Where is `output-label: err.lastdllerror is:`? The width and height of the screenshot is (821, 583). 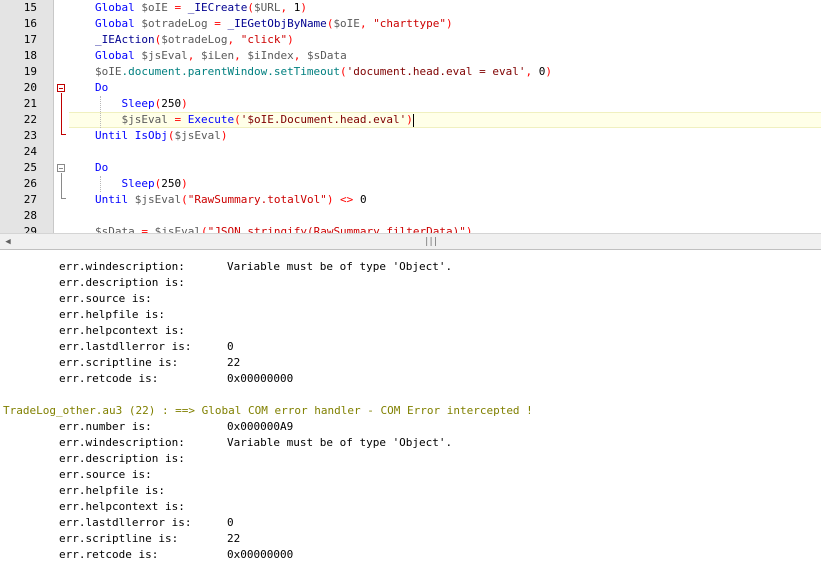 output-label: err.lastdllerror is: is located at coordinates (125, 522).